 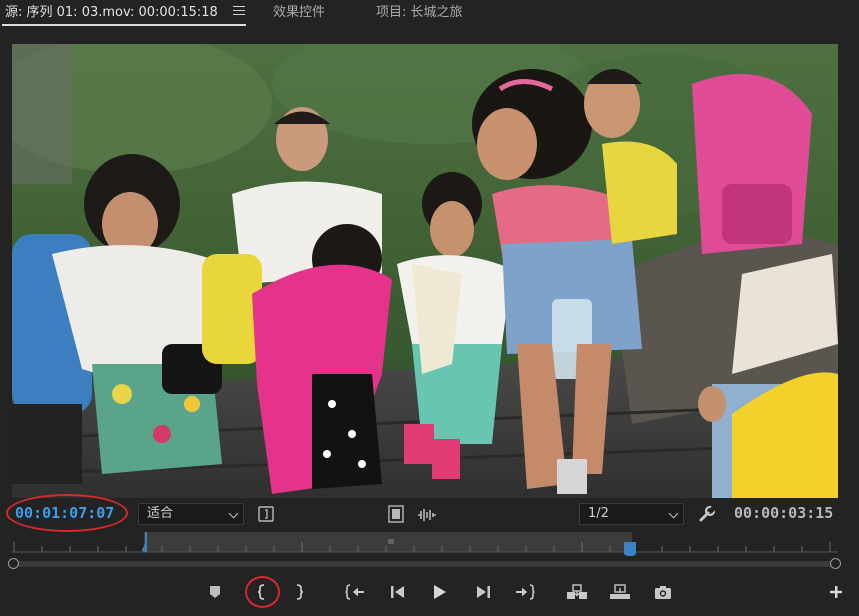 I want to click on mark-out-button, so click(x=299, y=592).